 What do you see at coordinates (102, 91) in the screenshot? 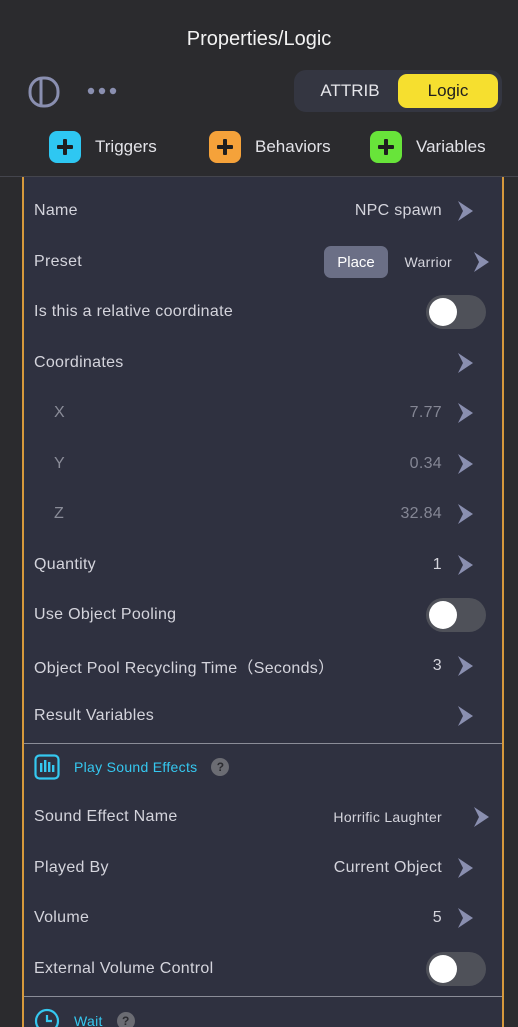
I see `more-icon` at bounding box center [102, 91].